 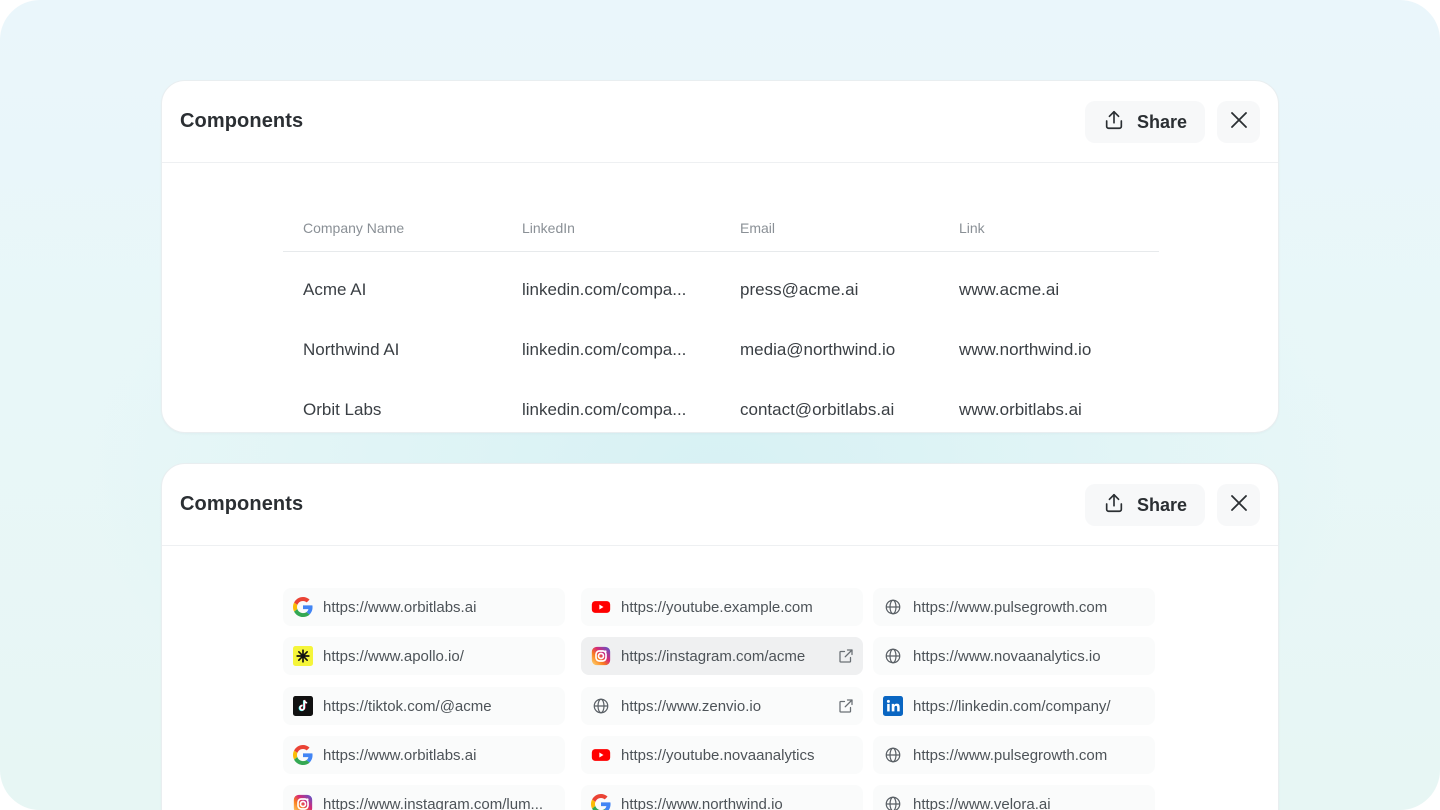 What do you see at coordinates (1025, 350) in the screenshot?
I see `link-cell: www.northwind.io` at bounding box center [1025, 350].